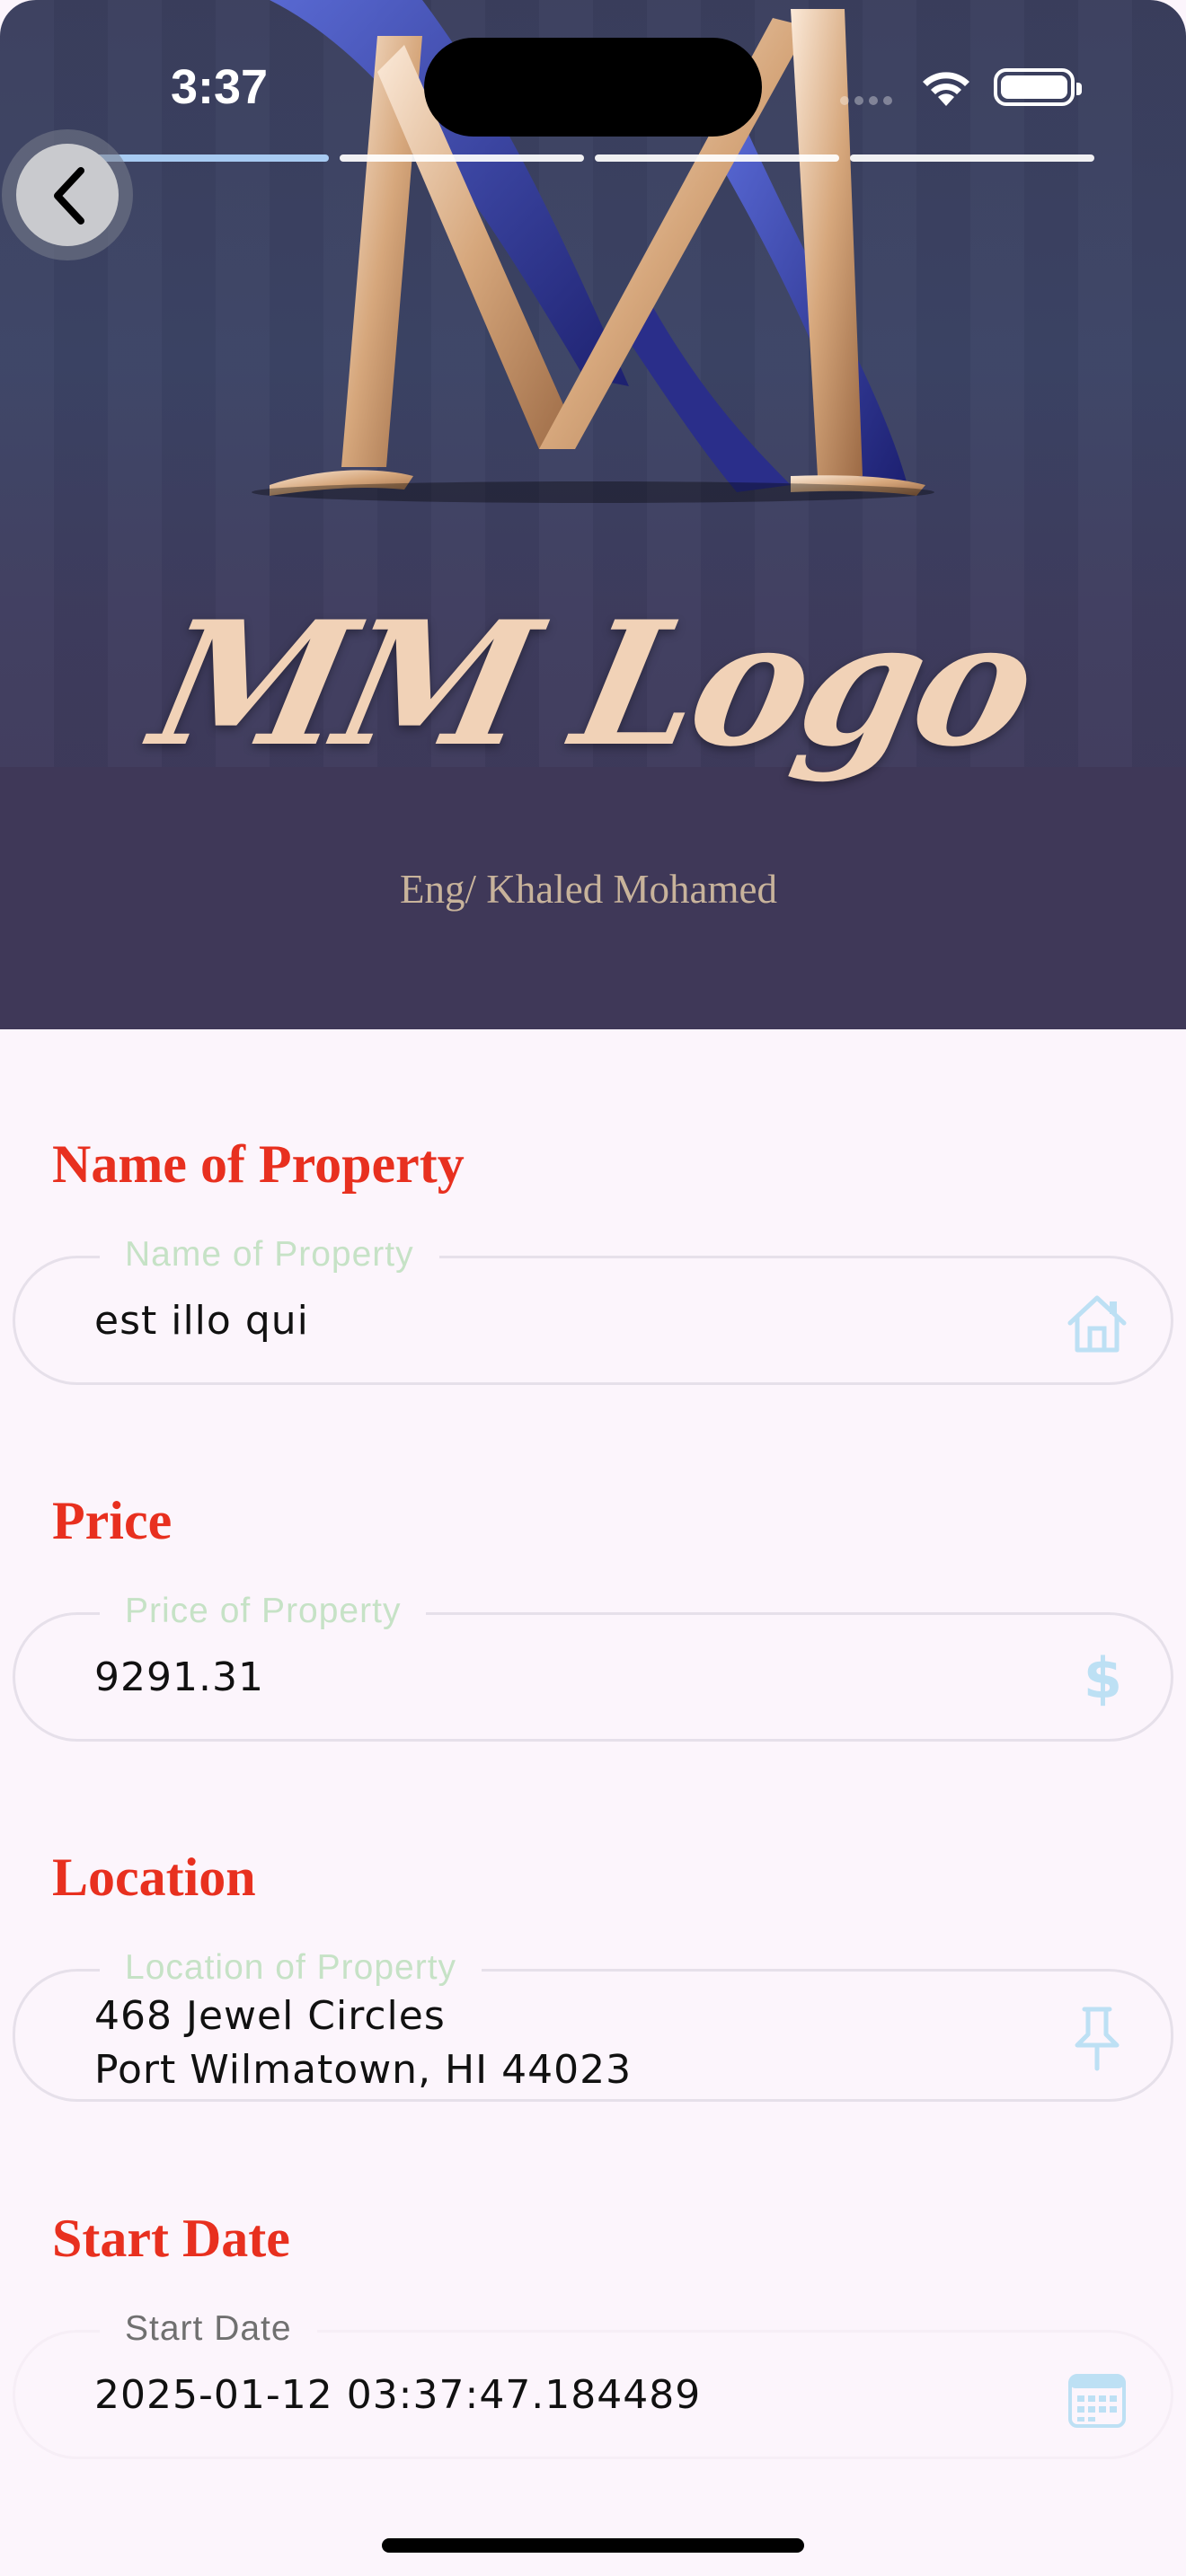 This screenshot has width=1186, height=2576. Describe the element at coordinates (1097, 2397) in the screenshot. I see `calendar-icon` at that location.